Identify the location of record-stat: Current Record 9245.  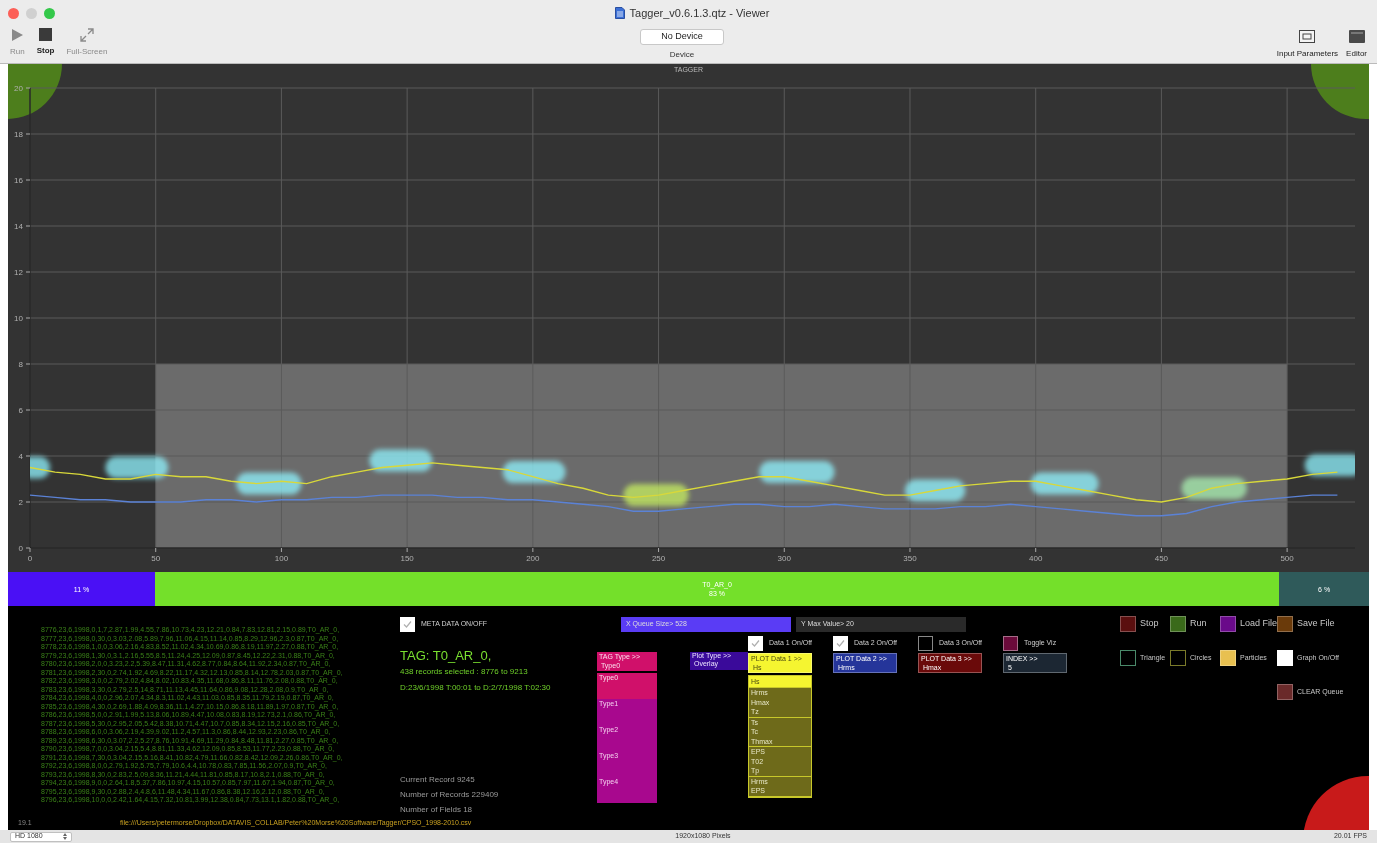
(438, 780).